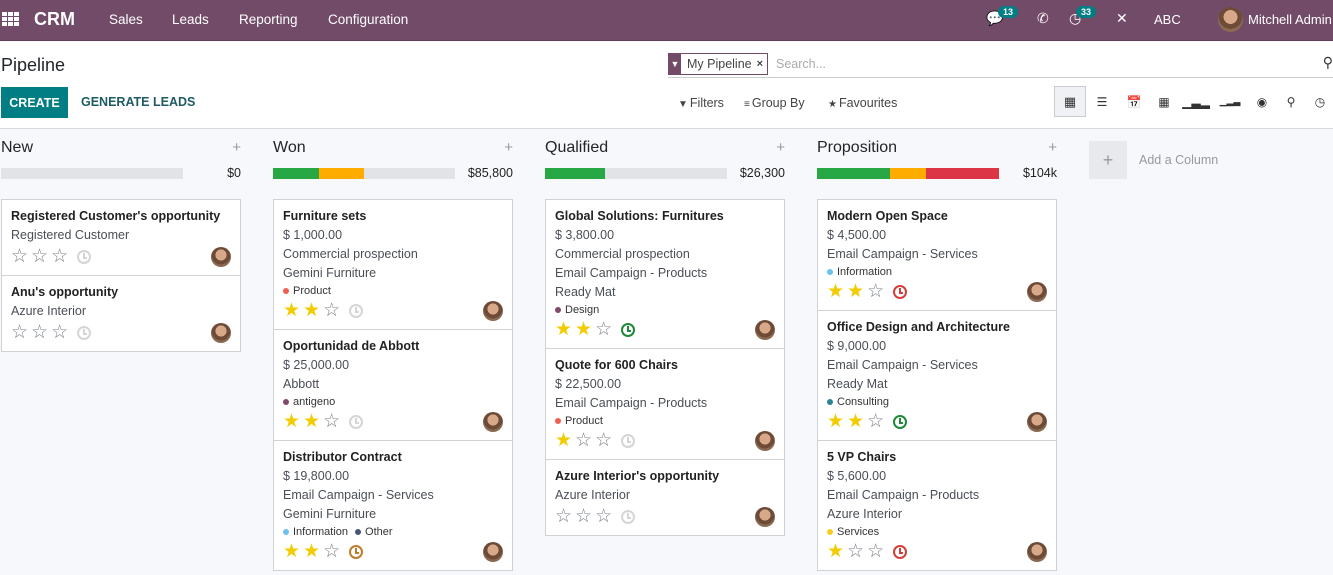 This screenshot has height=575, width=1333. What do you see at coordinates (1318, 101) in the screenshot?
I see `activity-view-button: ◷` at bounding box center [1318, 101].